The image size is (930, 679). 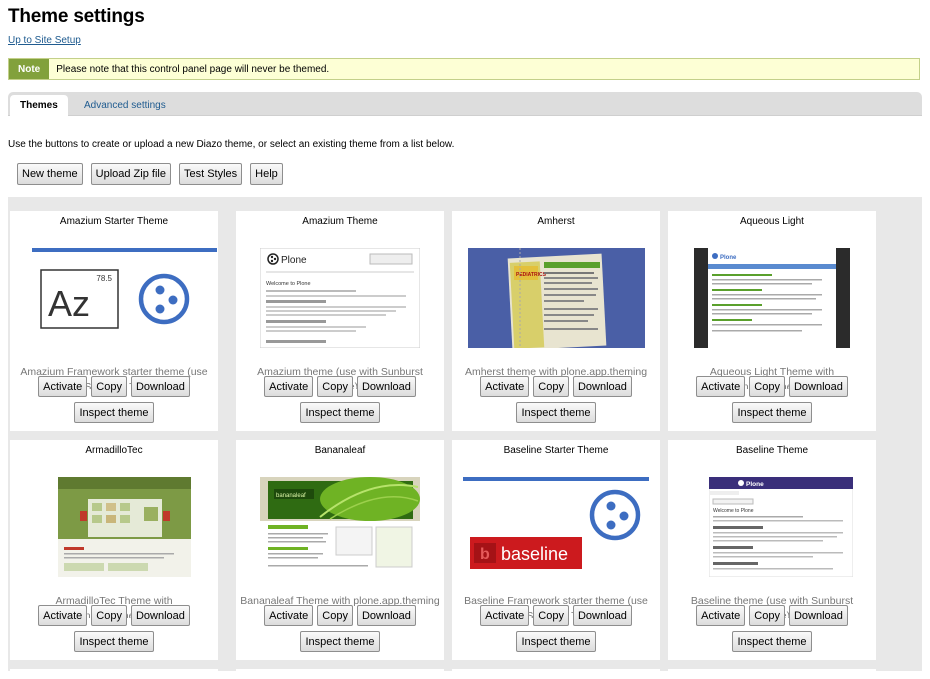 I want to click on baseline-theme-logo: Plone, so click(x=755, y=484).